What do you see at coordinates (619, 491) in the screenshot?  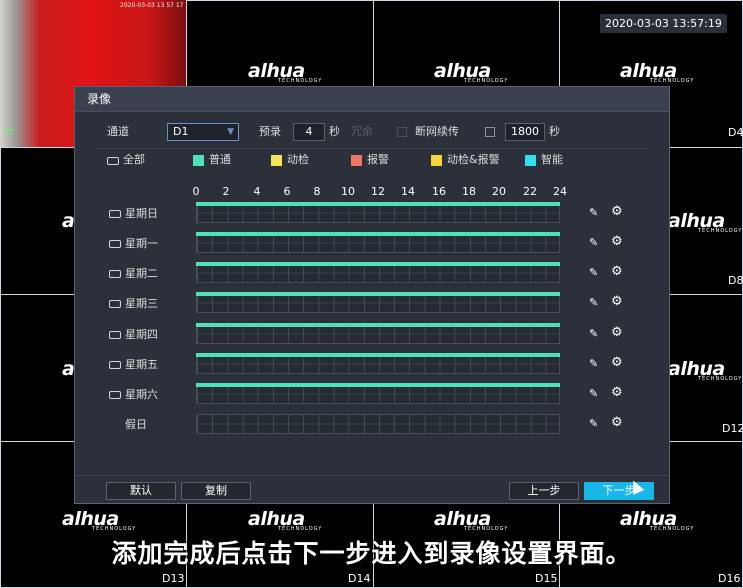 I see `next-button: 下一步` at bounding box center [619, 491].